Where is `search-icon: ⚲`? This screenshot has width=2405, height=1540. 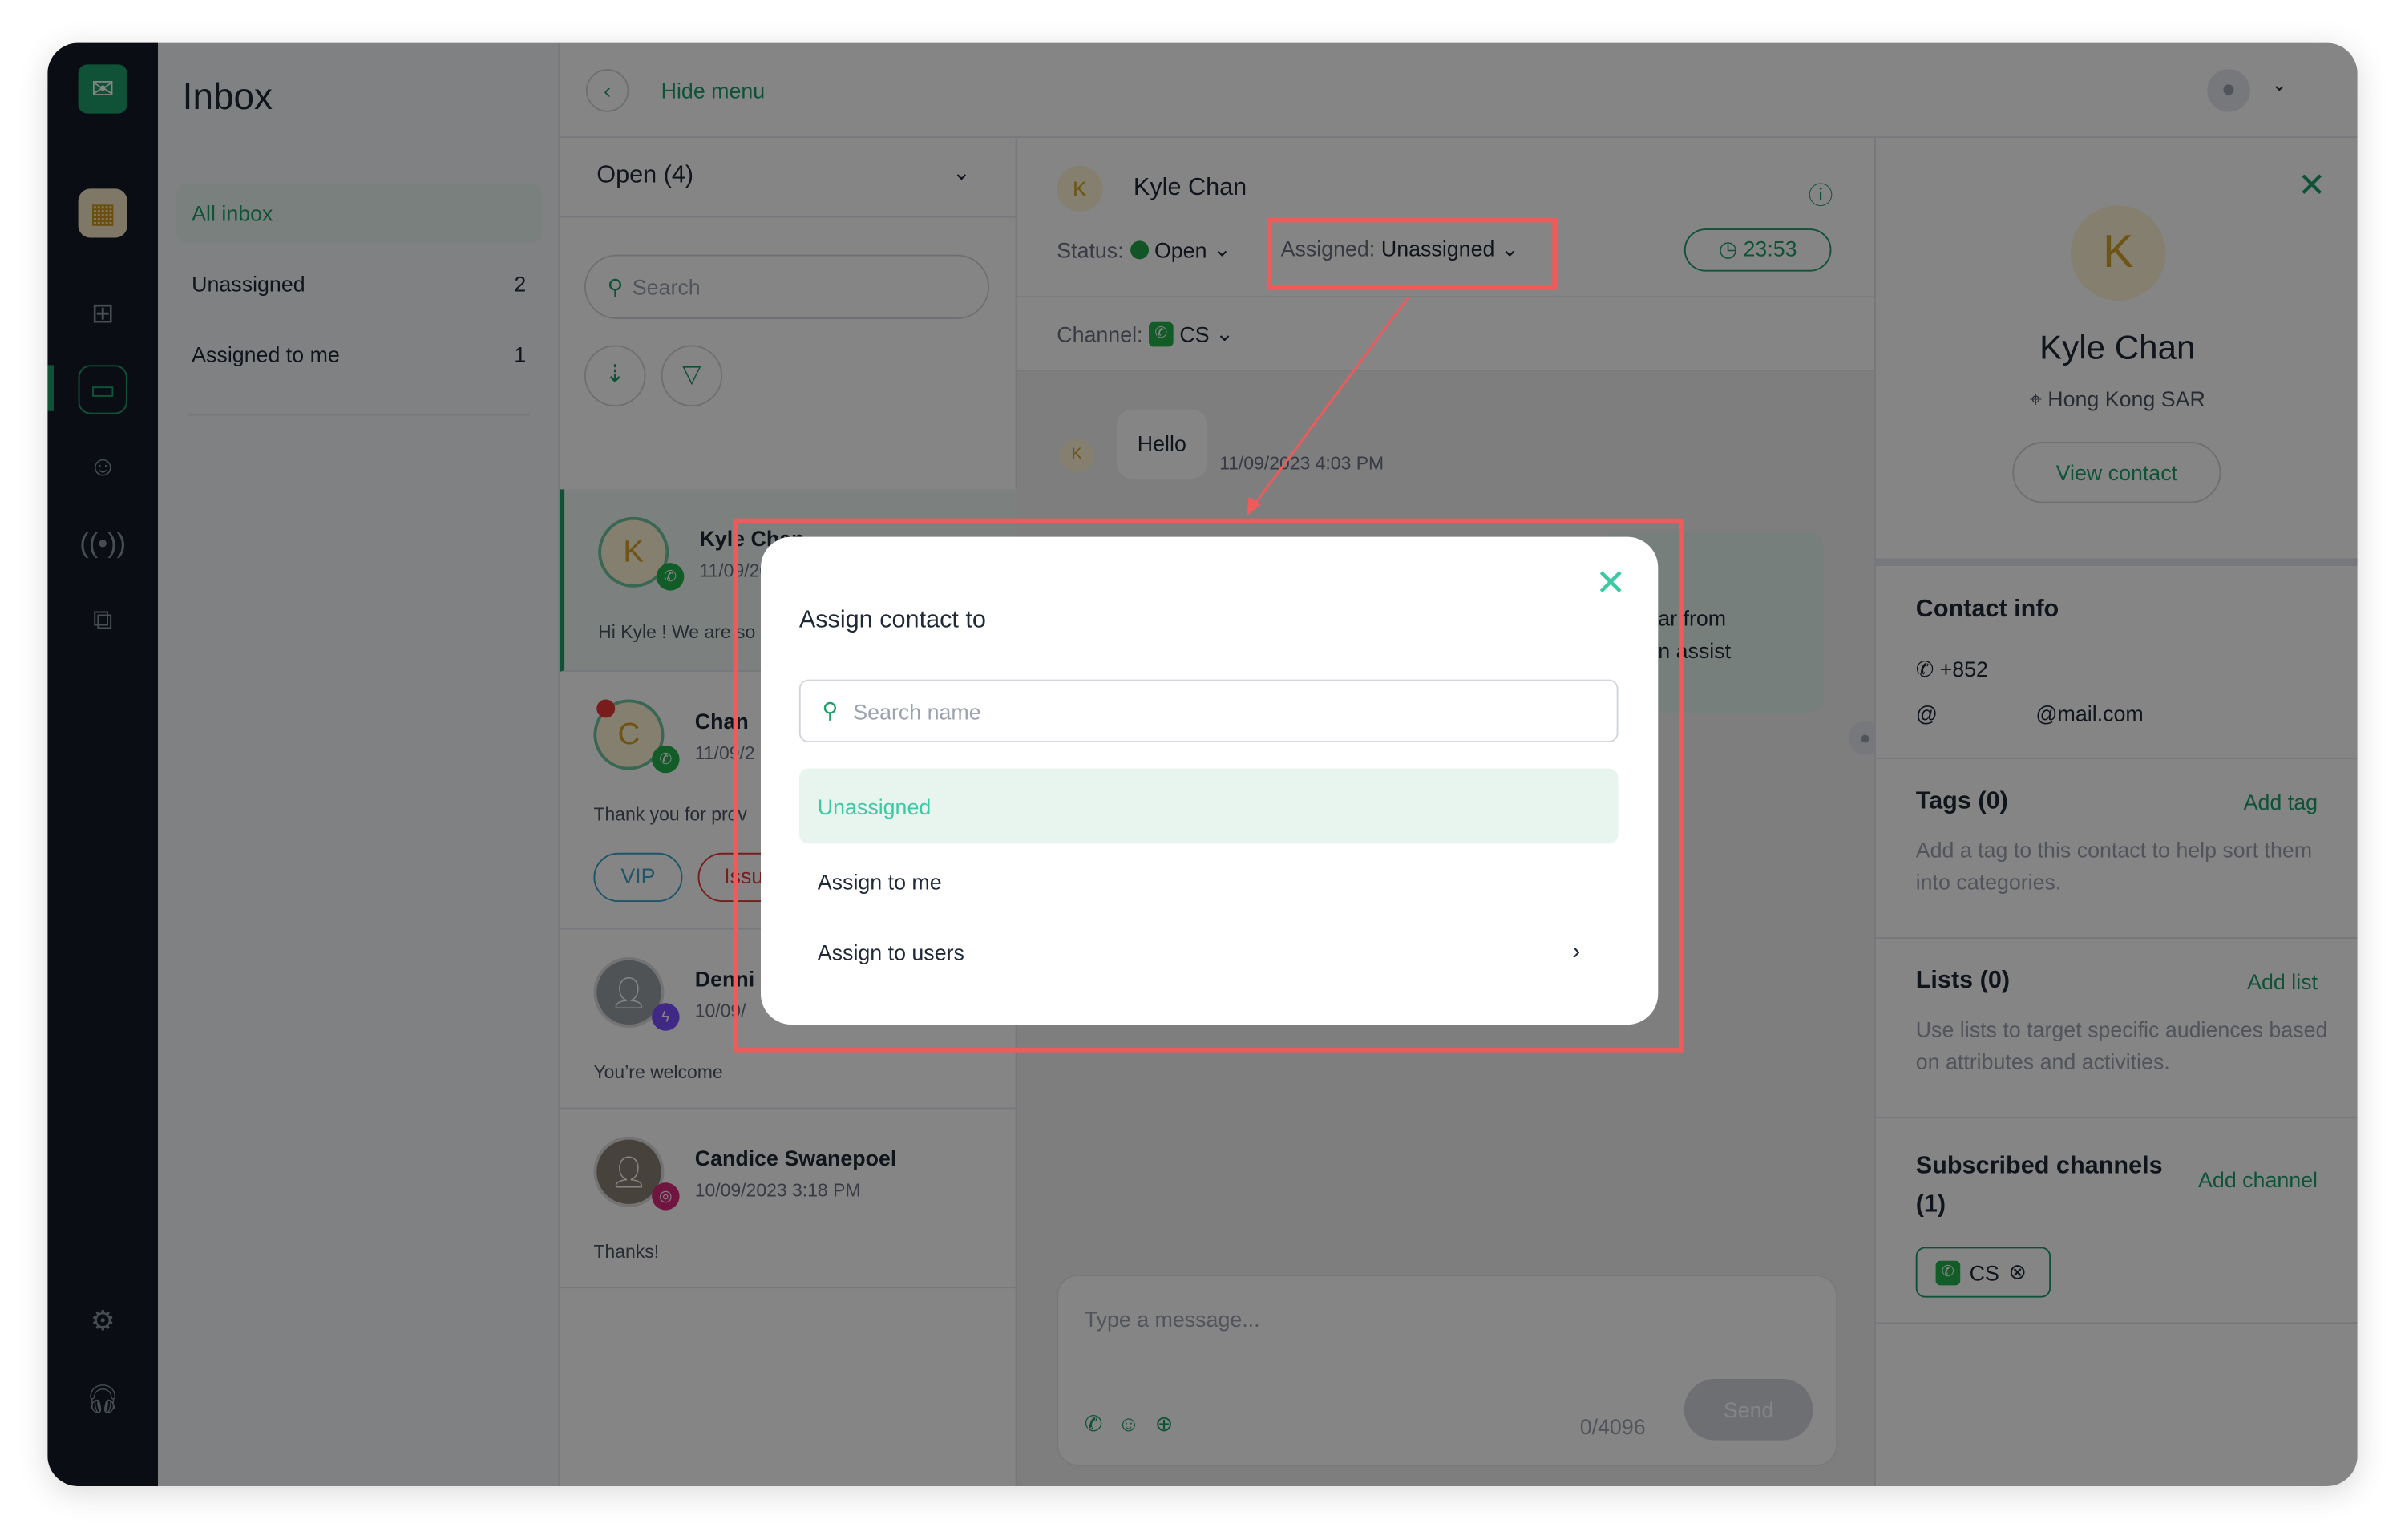 search-icon: ⚲ is located at coordinates (830, 710).